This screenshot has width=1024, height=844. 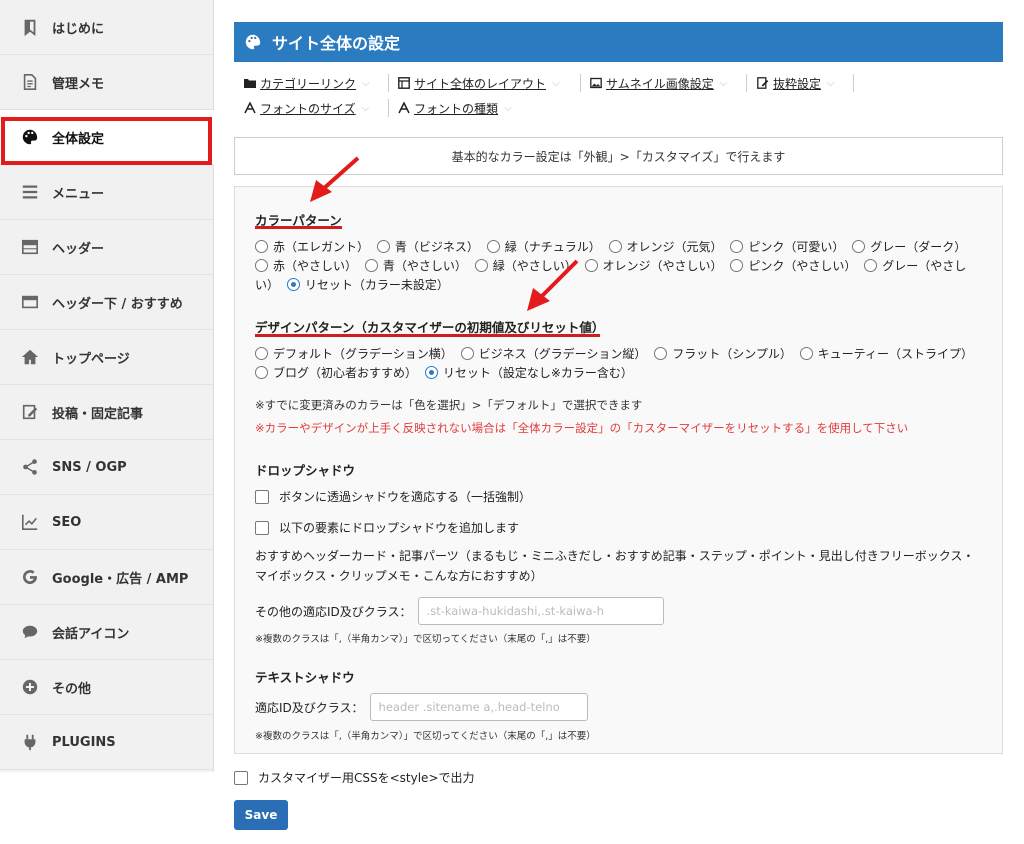 What do you see at coordinates (405, 497) in the screenshot?
I see `checkbox-label: ボタンに透過シャドウを適応する（一括強制）` at bounding box center [405, 497].